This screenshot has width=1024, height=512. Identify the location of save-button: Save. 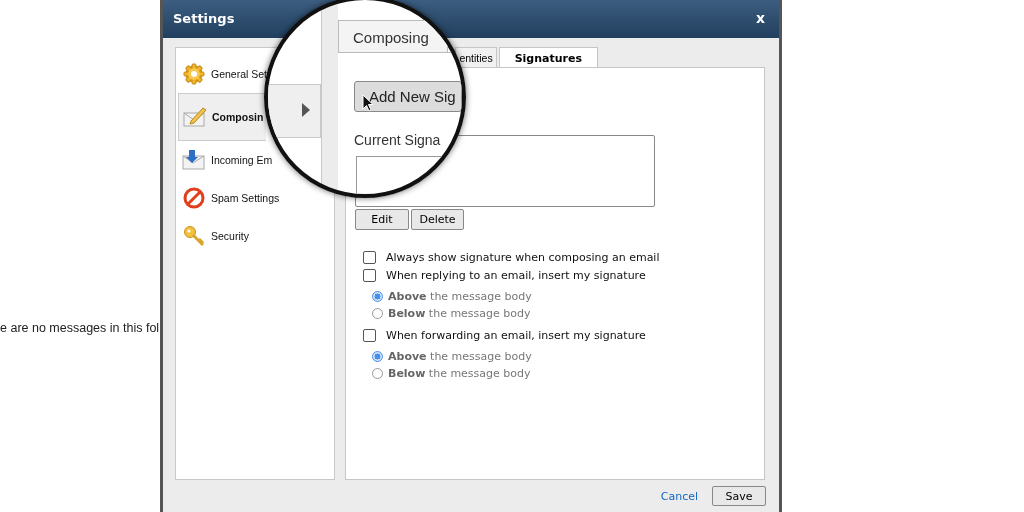
(739, 496).